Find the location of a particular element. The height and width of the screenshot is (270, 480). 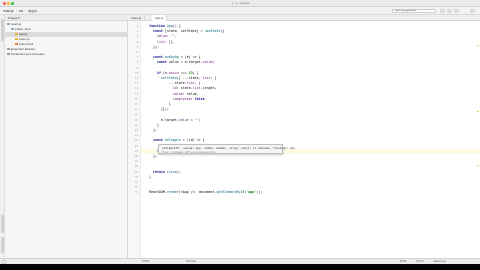

code-line: ]}); is located at coordinates (159, 109).